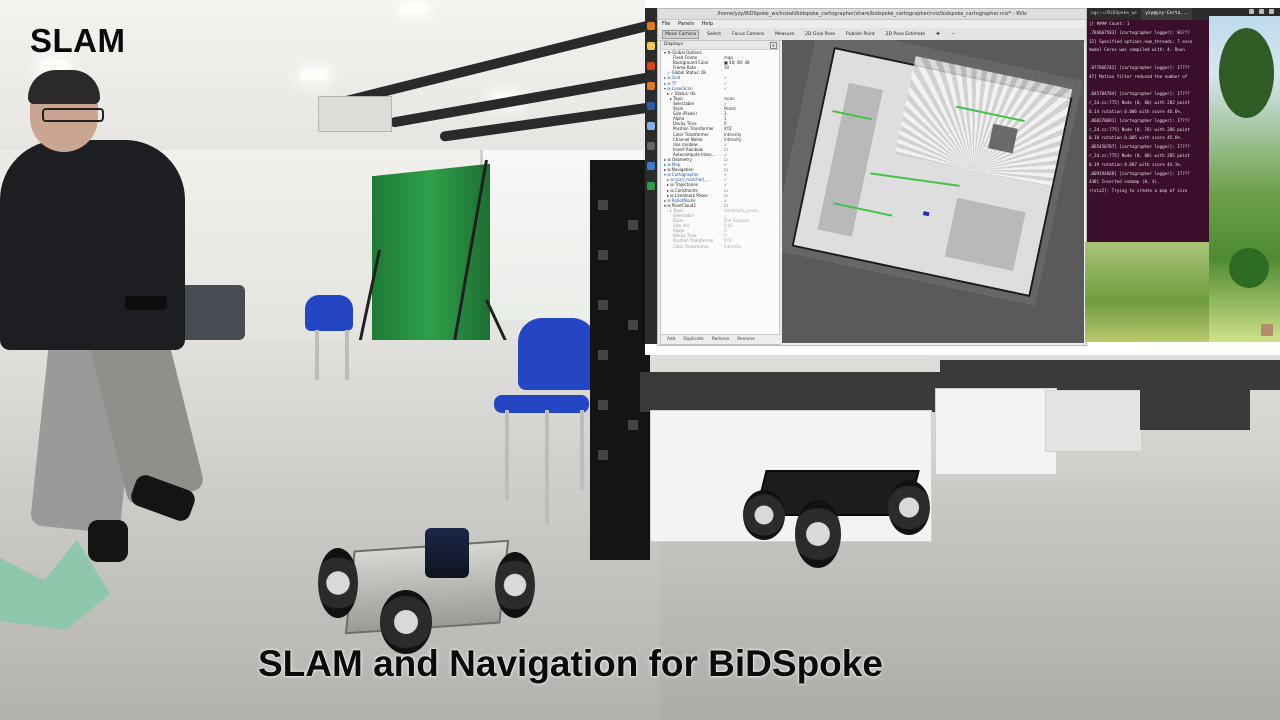 The image size is (1280, 720). I want to click on green-screen, so click(431, 265).